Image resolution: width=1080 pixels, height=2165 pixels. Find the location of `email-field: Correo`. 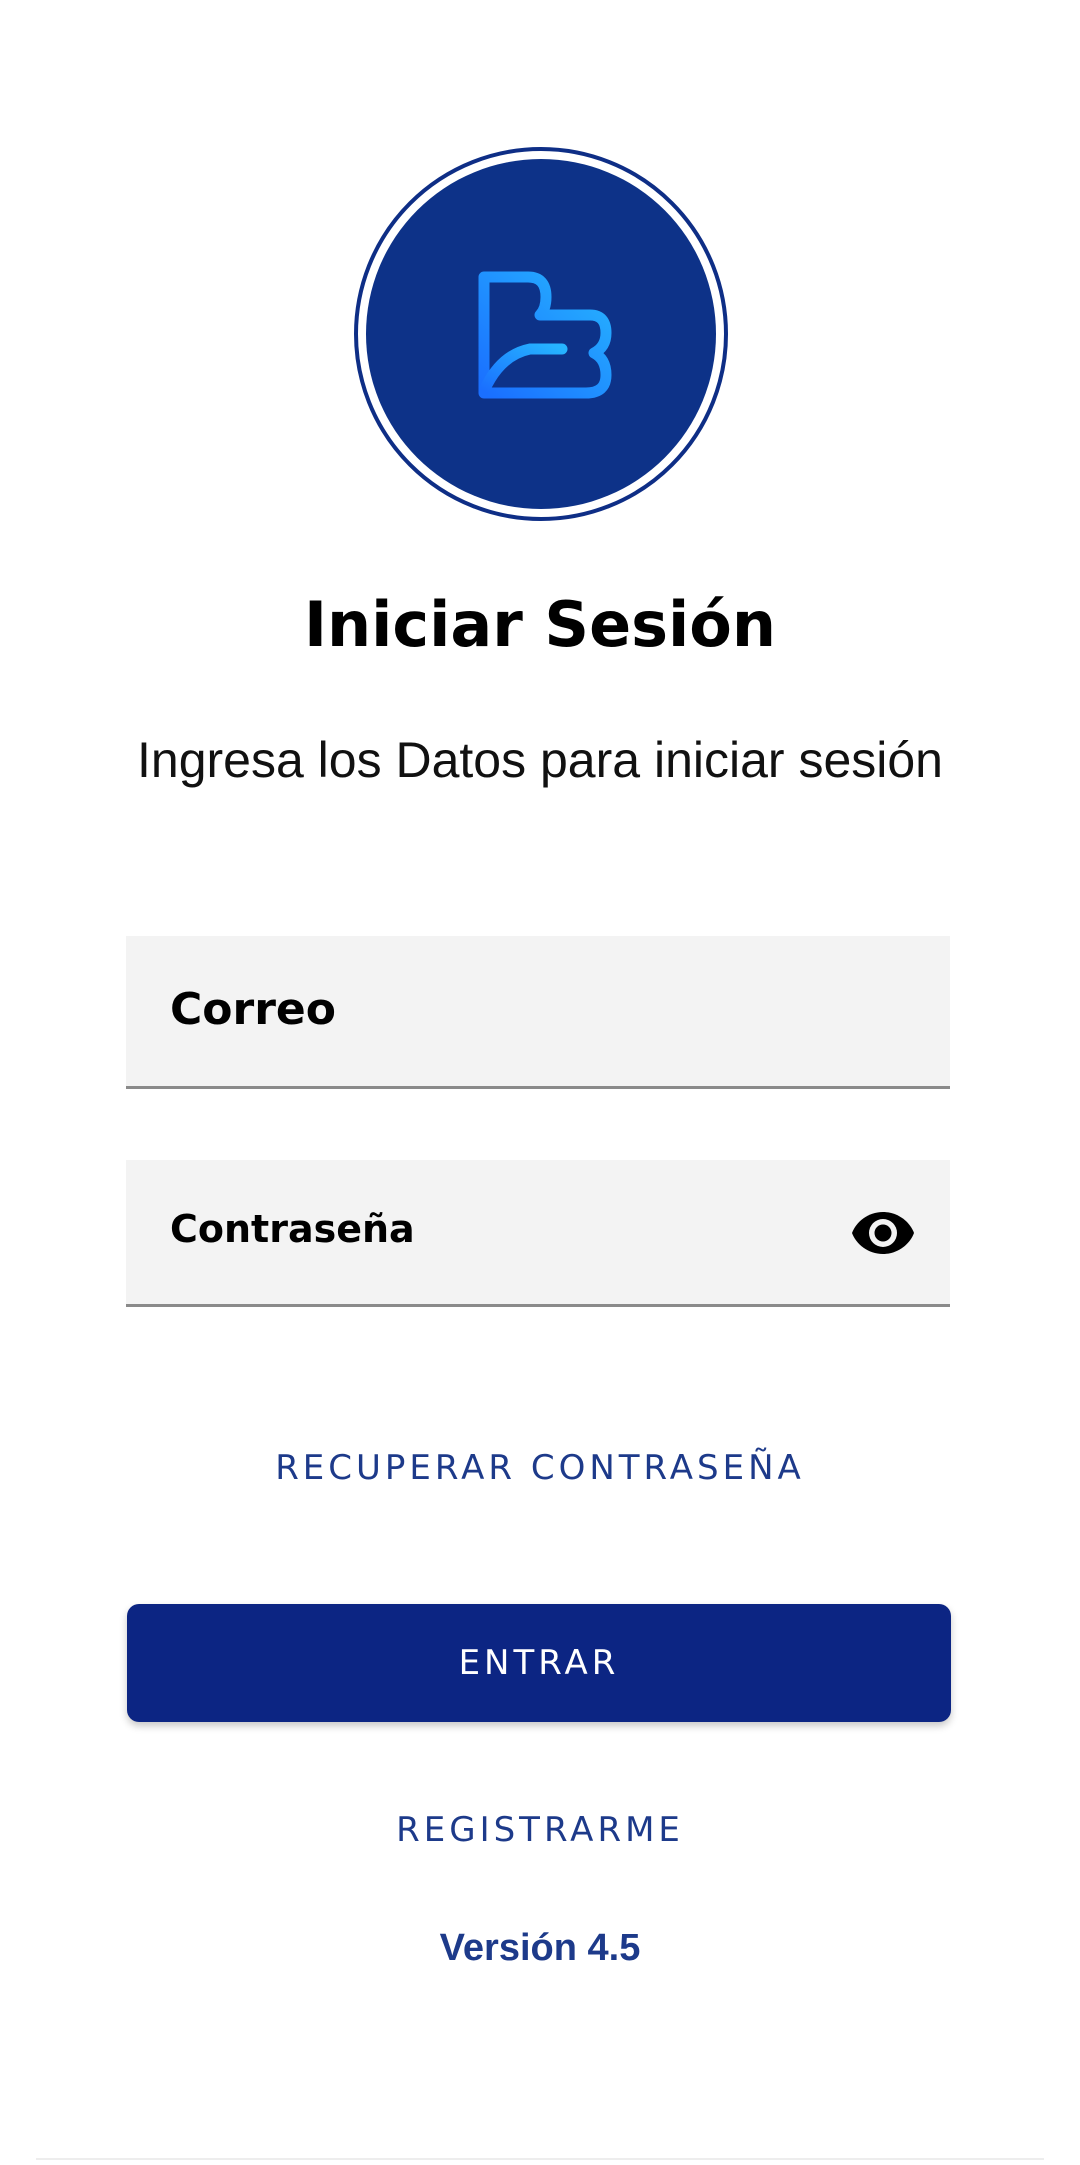

email-field: Correo is located at coordinates (538, 1012).